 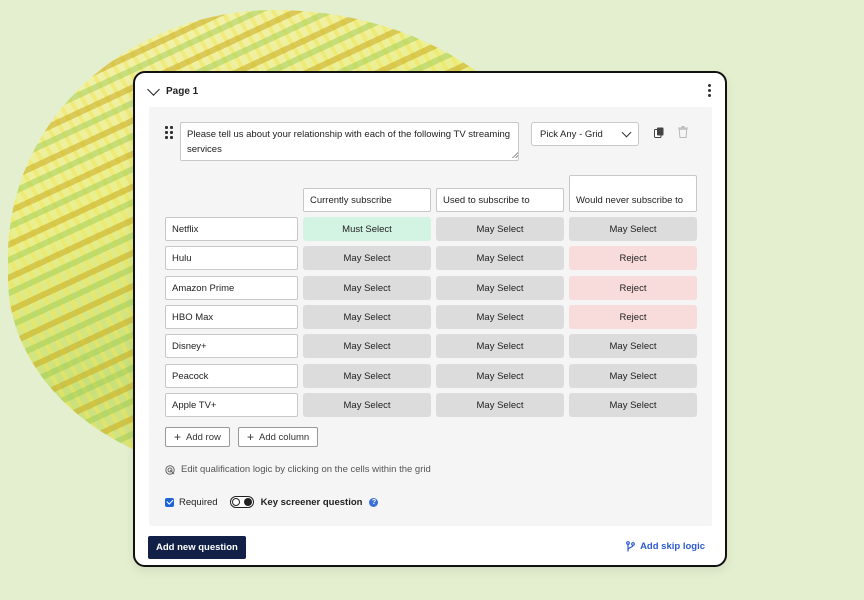 What do you see at coordinates (170, 469) in the screenshot?
I see `target-icon` at bounding box center [170, 469].